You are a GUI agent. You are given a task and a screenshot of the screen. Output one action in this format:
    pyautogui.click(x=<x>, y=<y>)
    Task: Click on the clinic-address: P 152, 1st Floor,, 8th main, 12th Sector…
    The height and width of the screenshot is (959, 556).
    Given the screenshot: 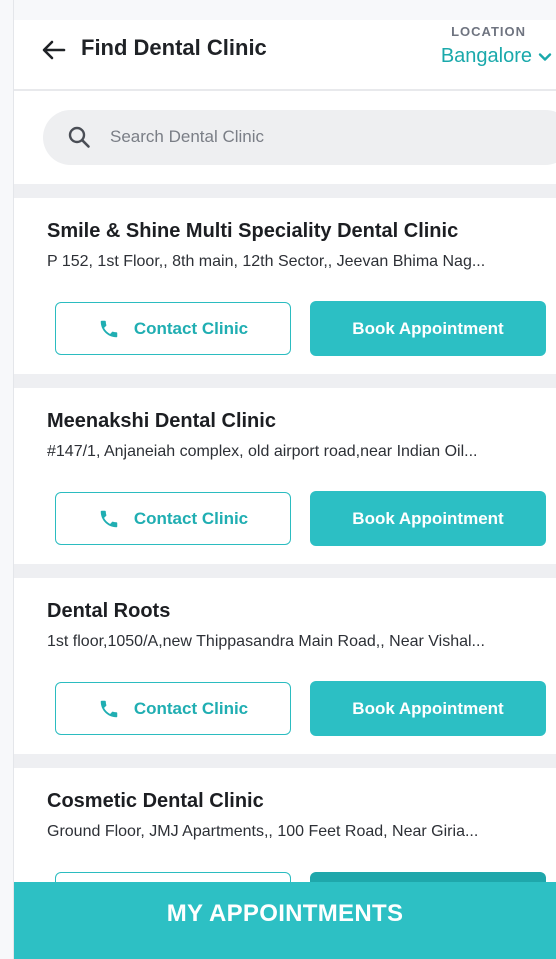 What is the action you would take?
    pyautogui.click(x=266, y=261)
    